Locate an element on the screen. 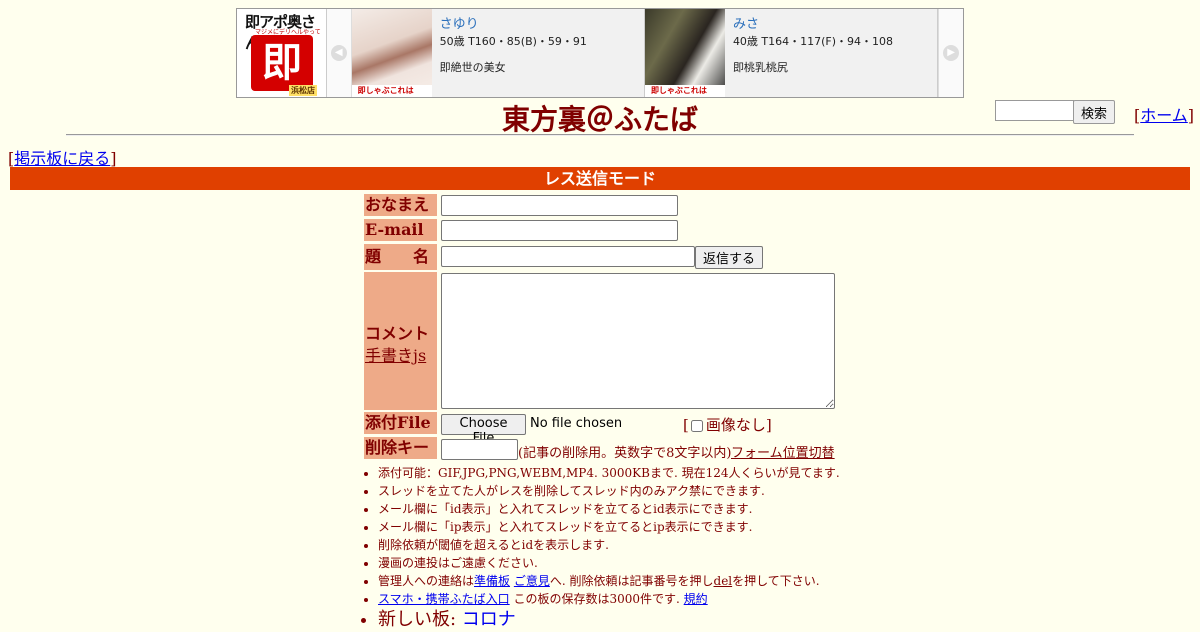 This screenshot has height=632, width=1200. ad-next-button: ▶ is located at coordinates (950, 53).